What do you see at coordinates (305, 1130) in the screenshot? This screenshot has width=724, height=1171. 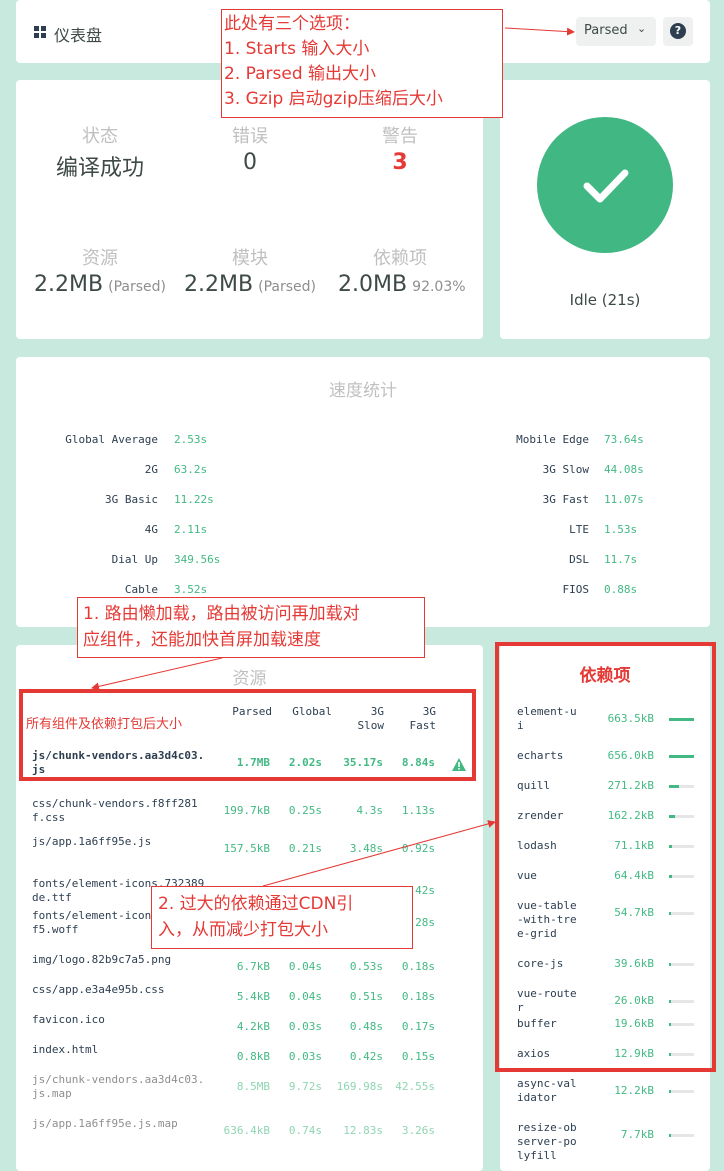 I see `asset-global: 0.74s` at bounding box center [305, 1130].